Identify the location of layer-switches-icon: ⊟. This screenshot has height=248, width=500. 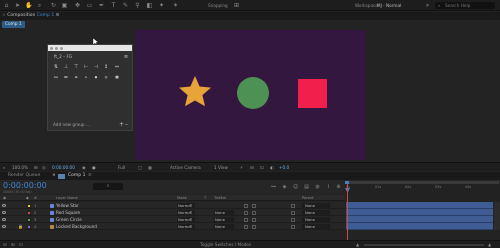
(5, 244).